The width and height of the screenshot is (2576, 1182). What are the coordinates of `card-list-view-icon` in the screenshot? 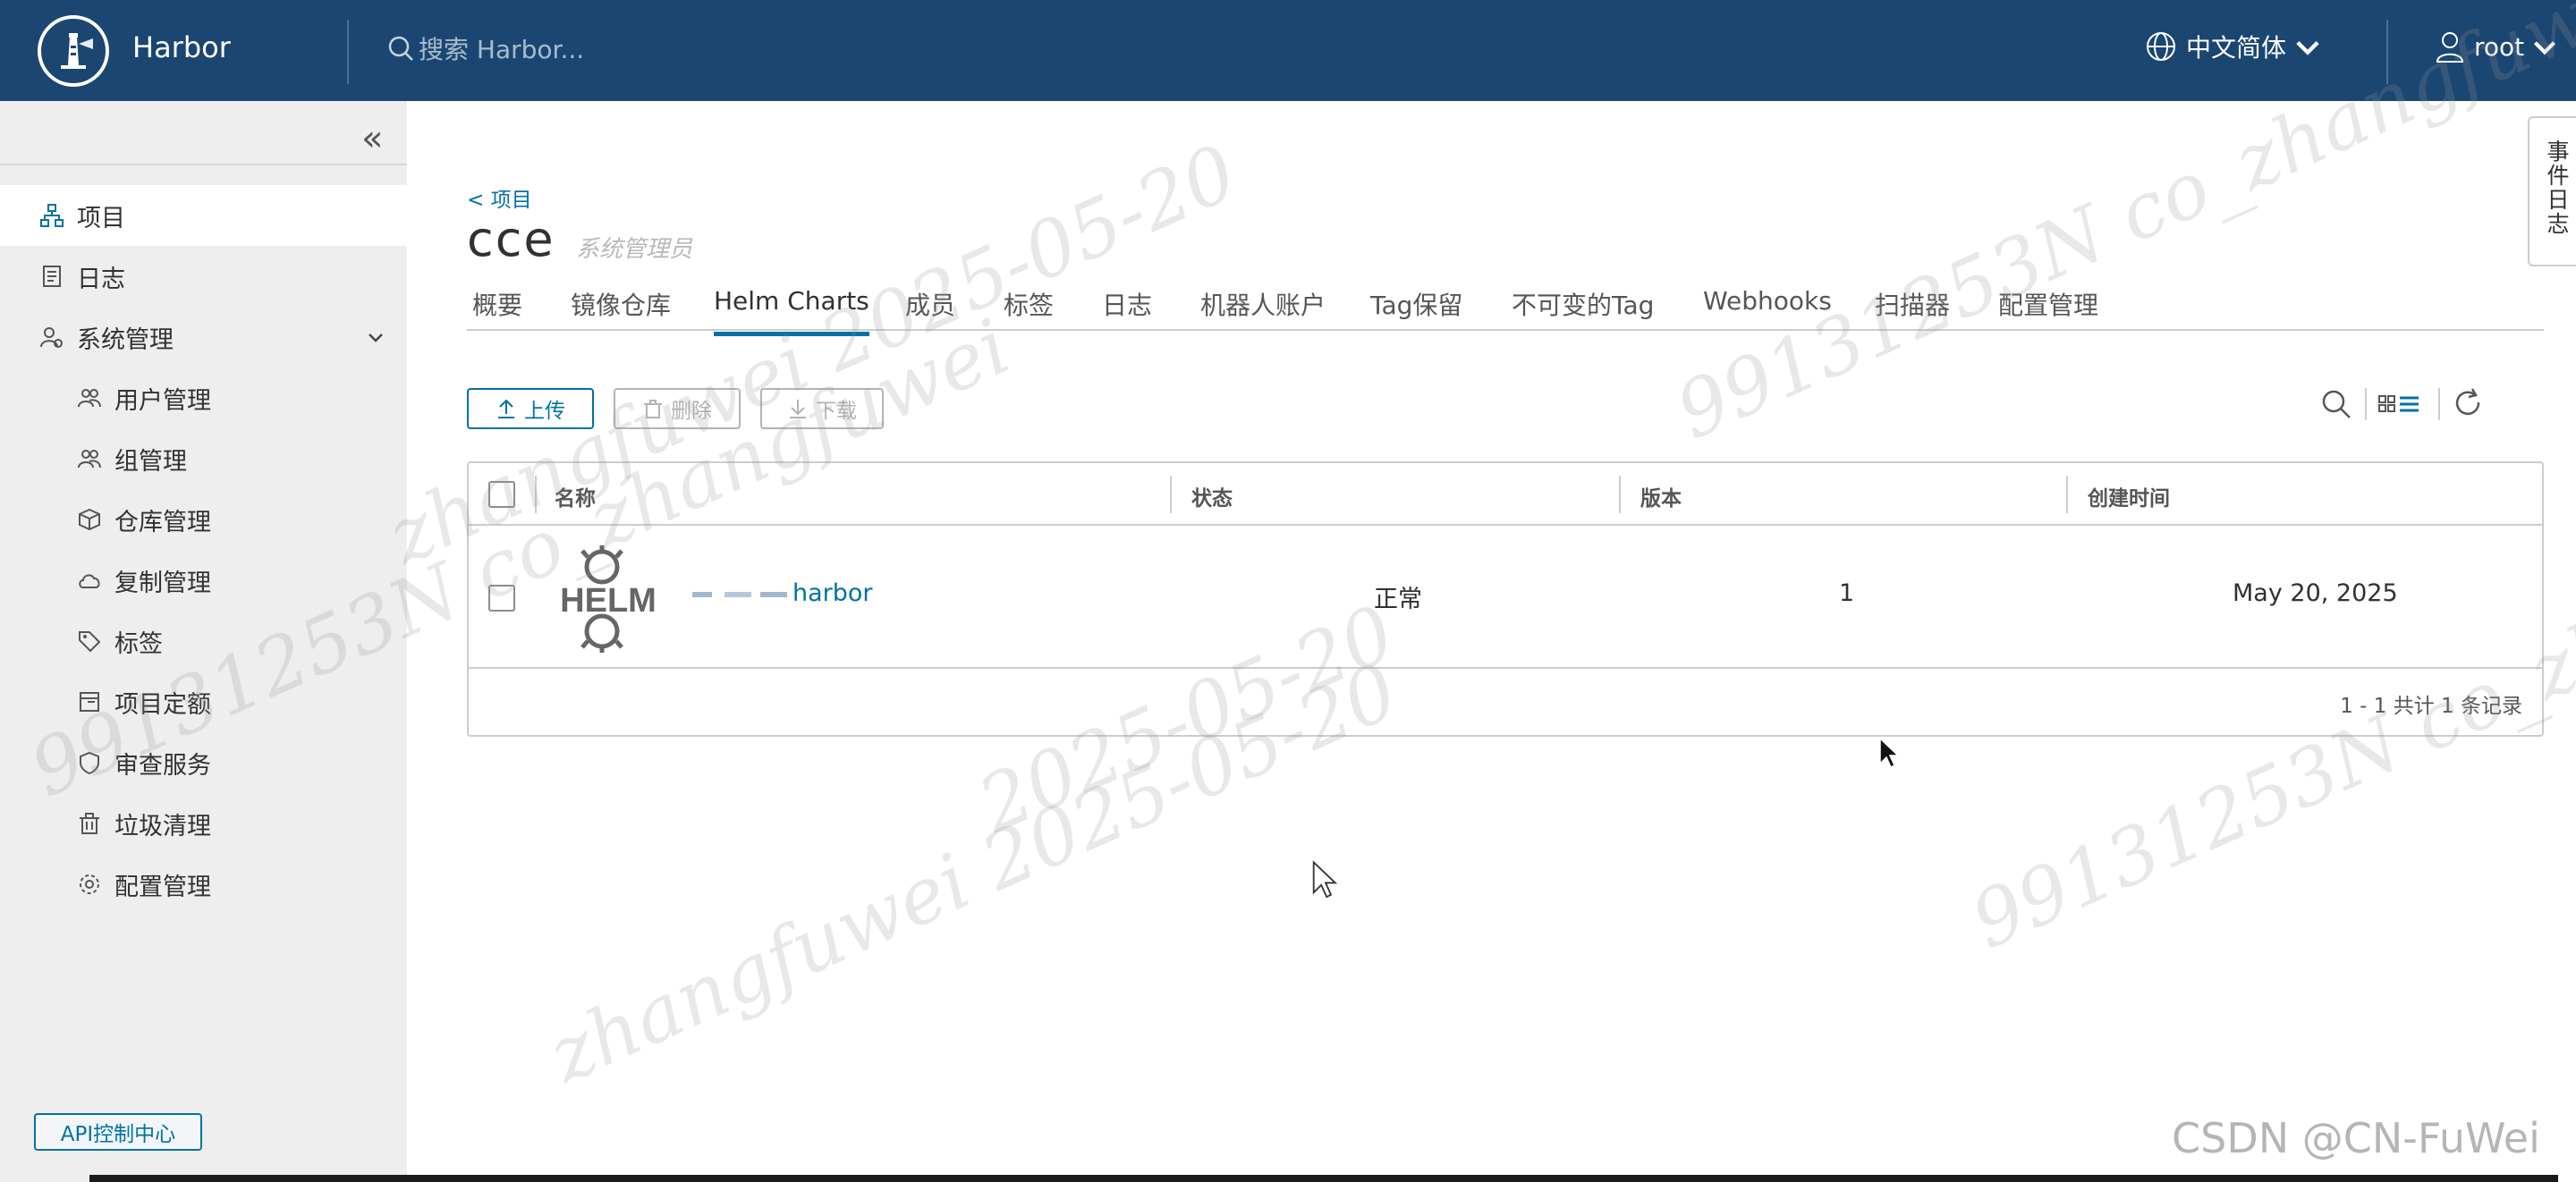 It's located at (2402, 404).